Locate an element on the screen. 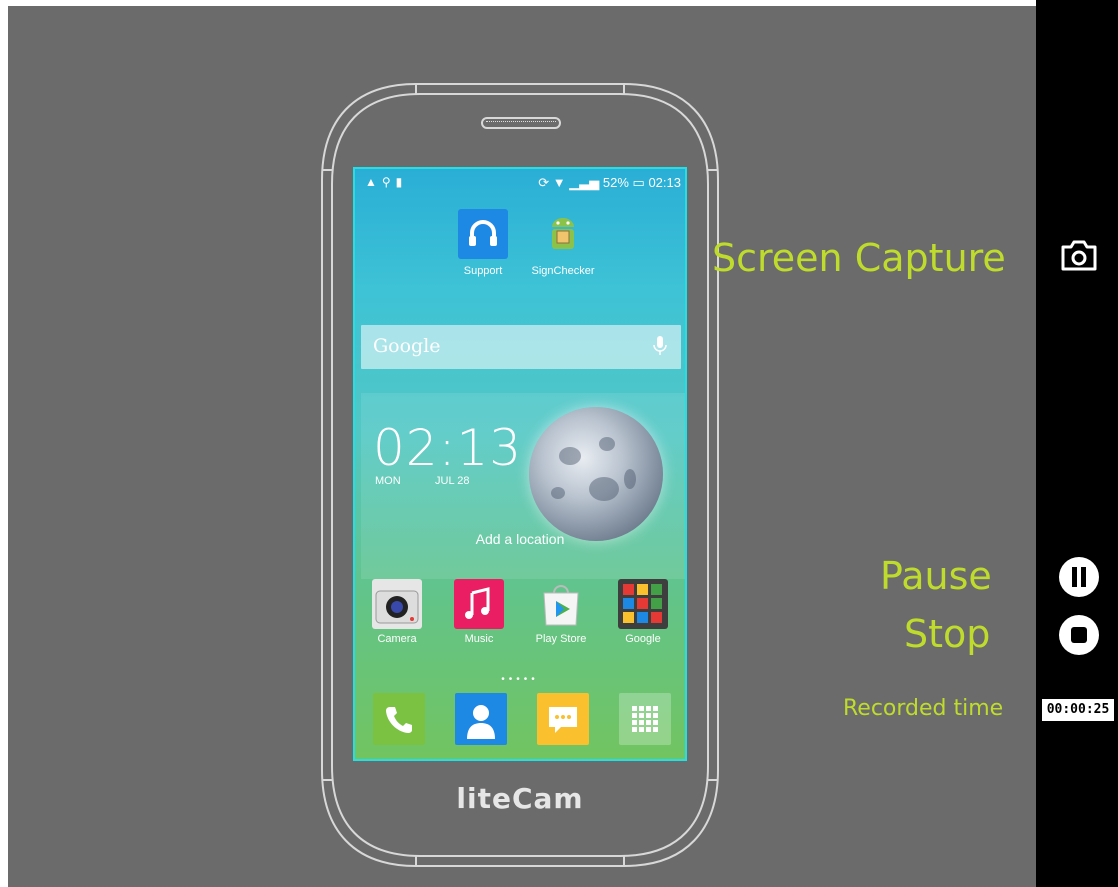  phone-brand-logo: liteCam is located at coordinates (520, 798).